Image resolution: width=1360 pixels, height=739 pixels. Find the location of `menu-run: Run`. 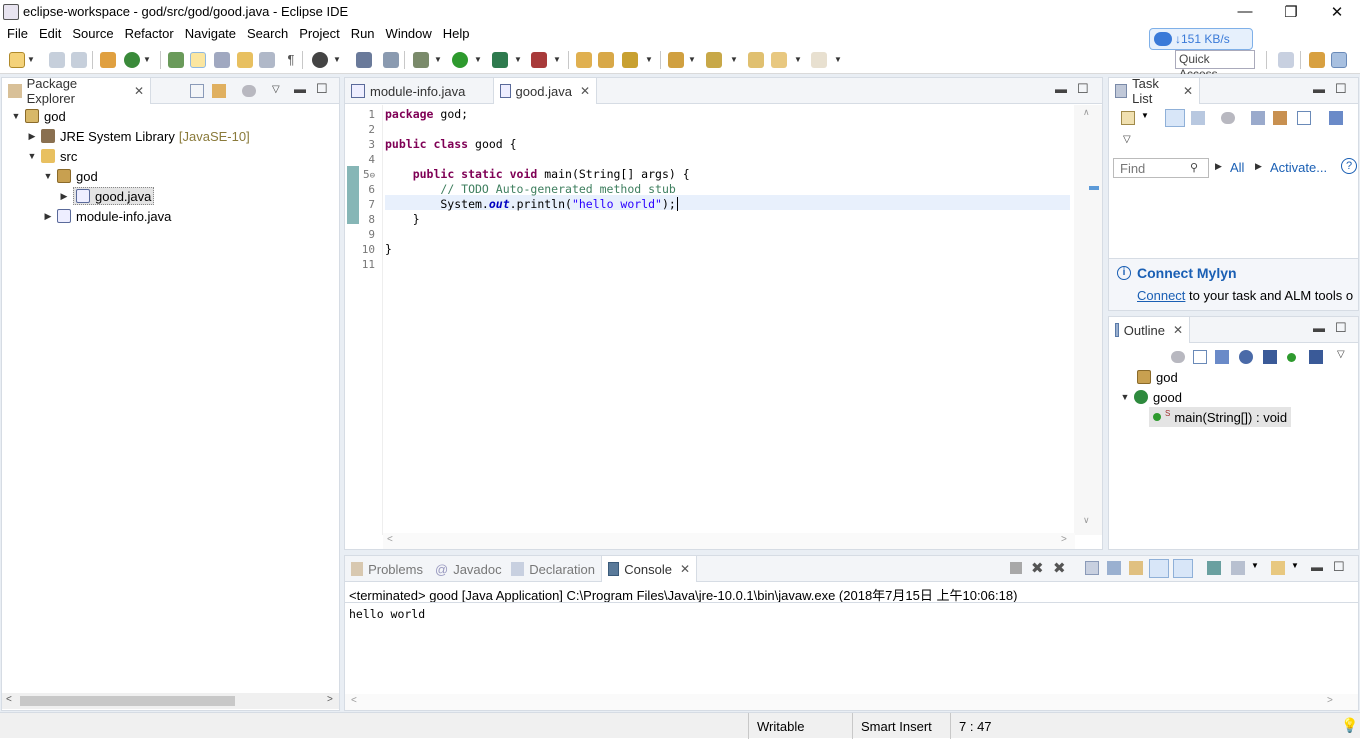

menu-run: Run is located at coordinates (363, 33).